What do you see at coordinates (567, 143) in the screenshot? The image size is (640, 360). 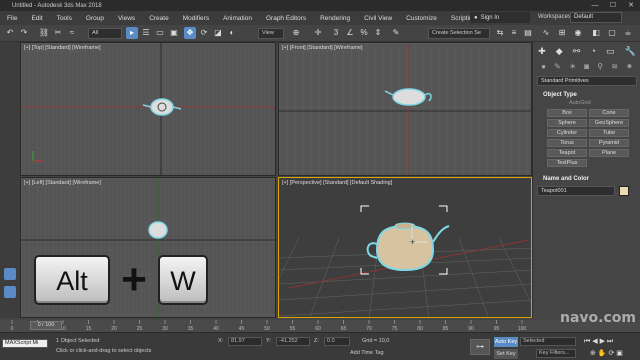 I see `torus-button: Torus` at bounding box center [567, 143].